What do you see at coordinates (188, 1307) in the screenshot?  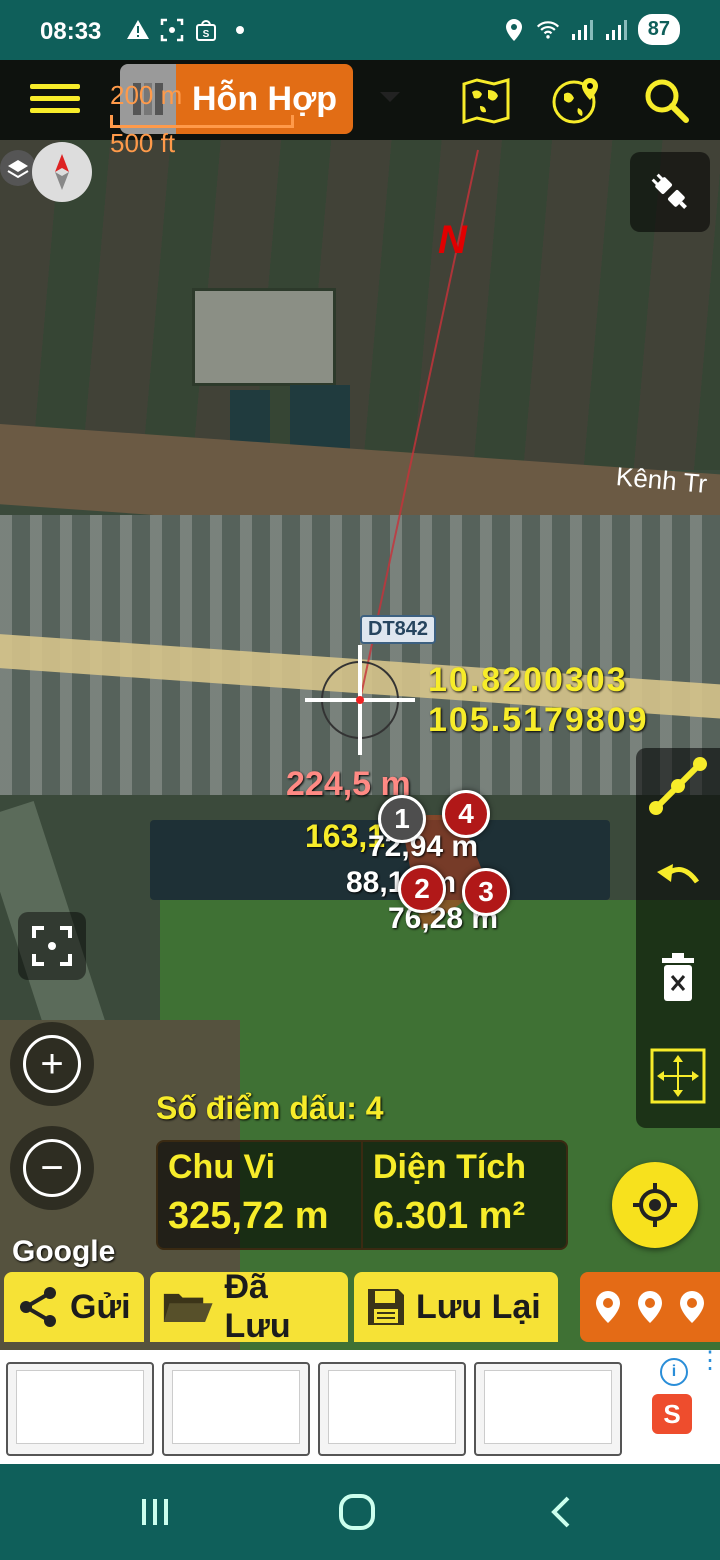 I see `folder-icon` at bounding box center [188, 1307].